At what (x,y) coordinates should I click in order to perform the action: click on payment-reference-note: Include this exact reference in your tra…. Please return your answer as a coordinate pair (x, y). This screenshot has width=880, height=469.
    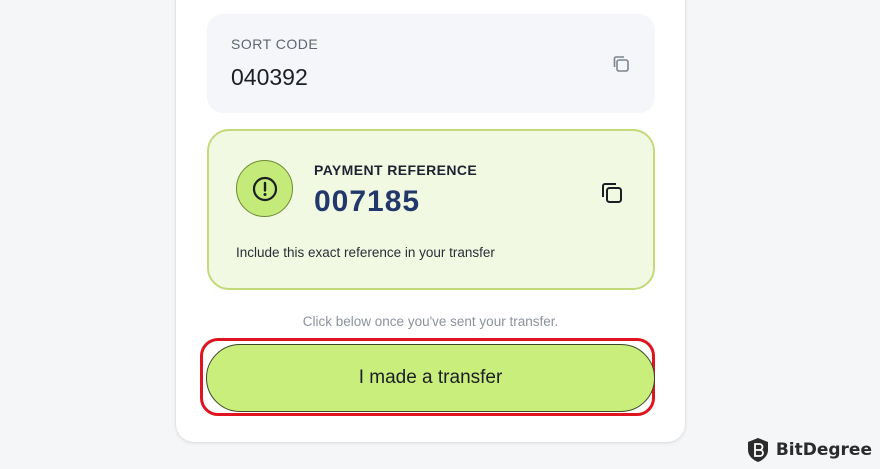
    Looking at the image, I should click on (365, 252).